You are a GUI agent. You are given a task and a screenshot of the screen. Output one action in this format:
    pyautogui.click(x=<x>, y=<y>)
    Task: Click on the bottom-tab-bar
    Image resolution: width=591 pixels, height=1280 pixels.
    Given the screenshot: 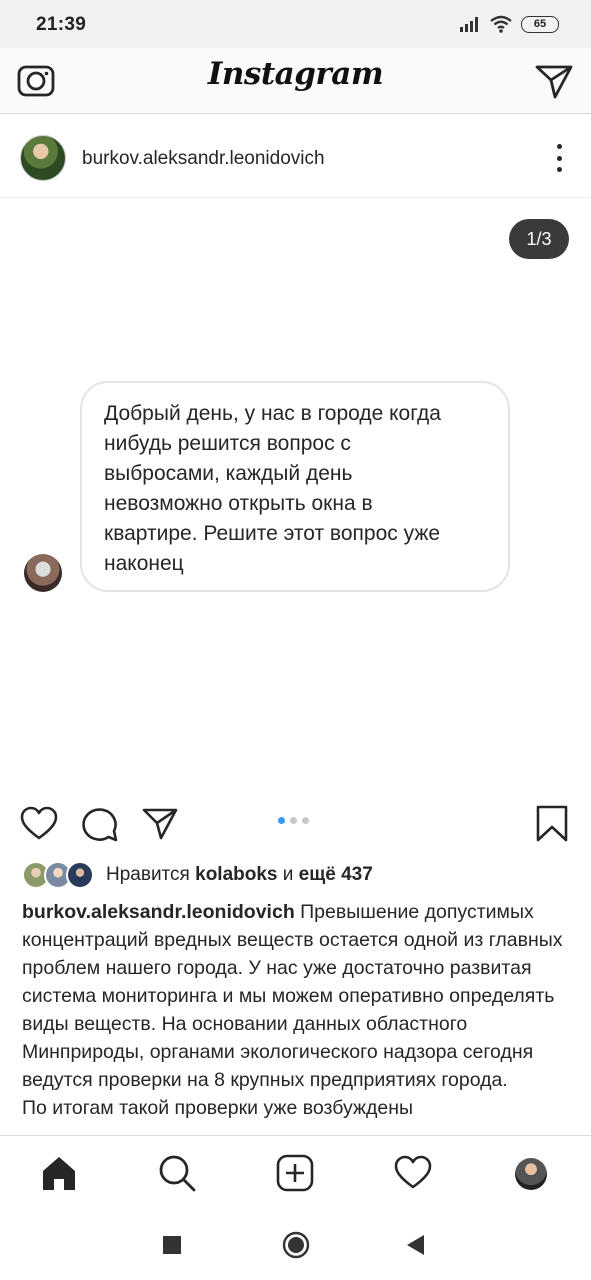 What is the action you would take?
    pyautogui.click(x=295, y=1172)
    